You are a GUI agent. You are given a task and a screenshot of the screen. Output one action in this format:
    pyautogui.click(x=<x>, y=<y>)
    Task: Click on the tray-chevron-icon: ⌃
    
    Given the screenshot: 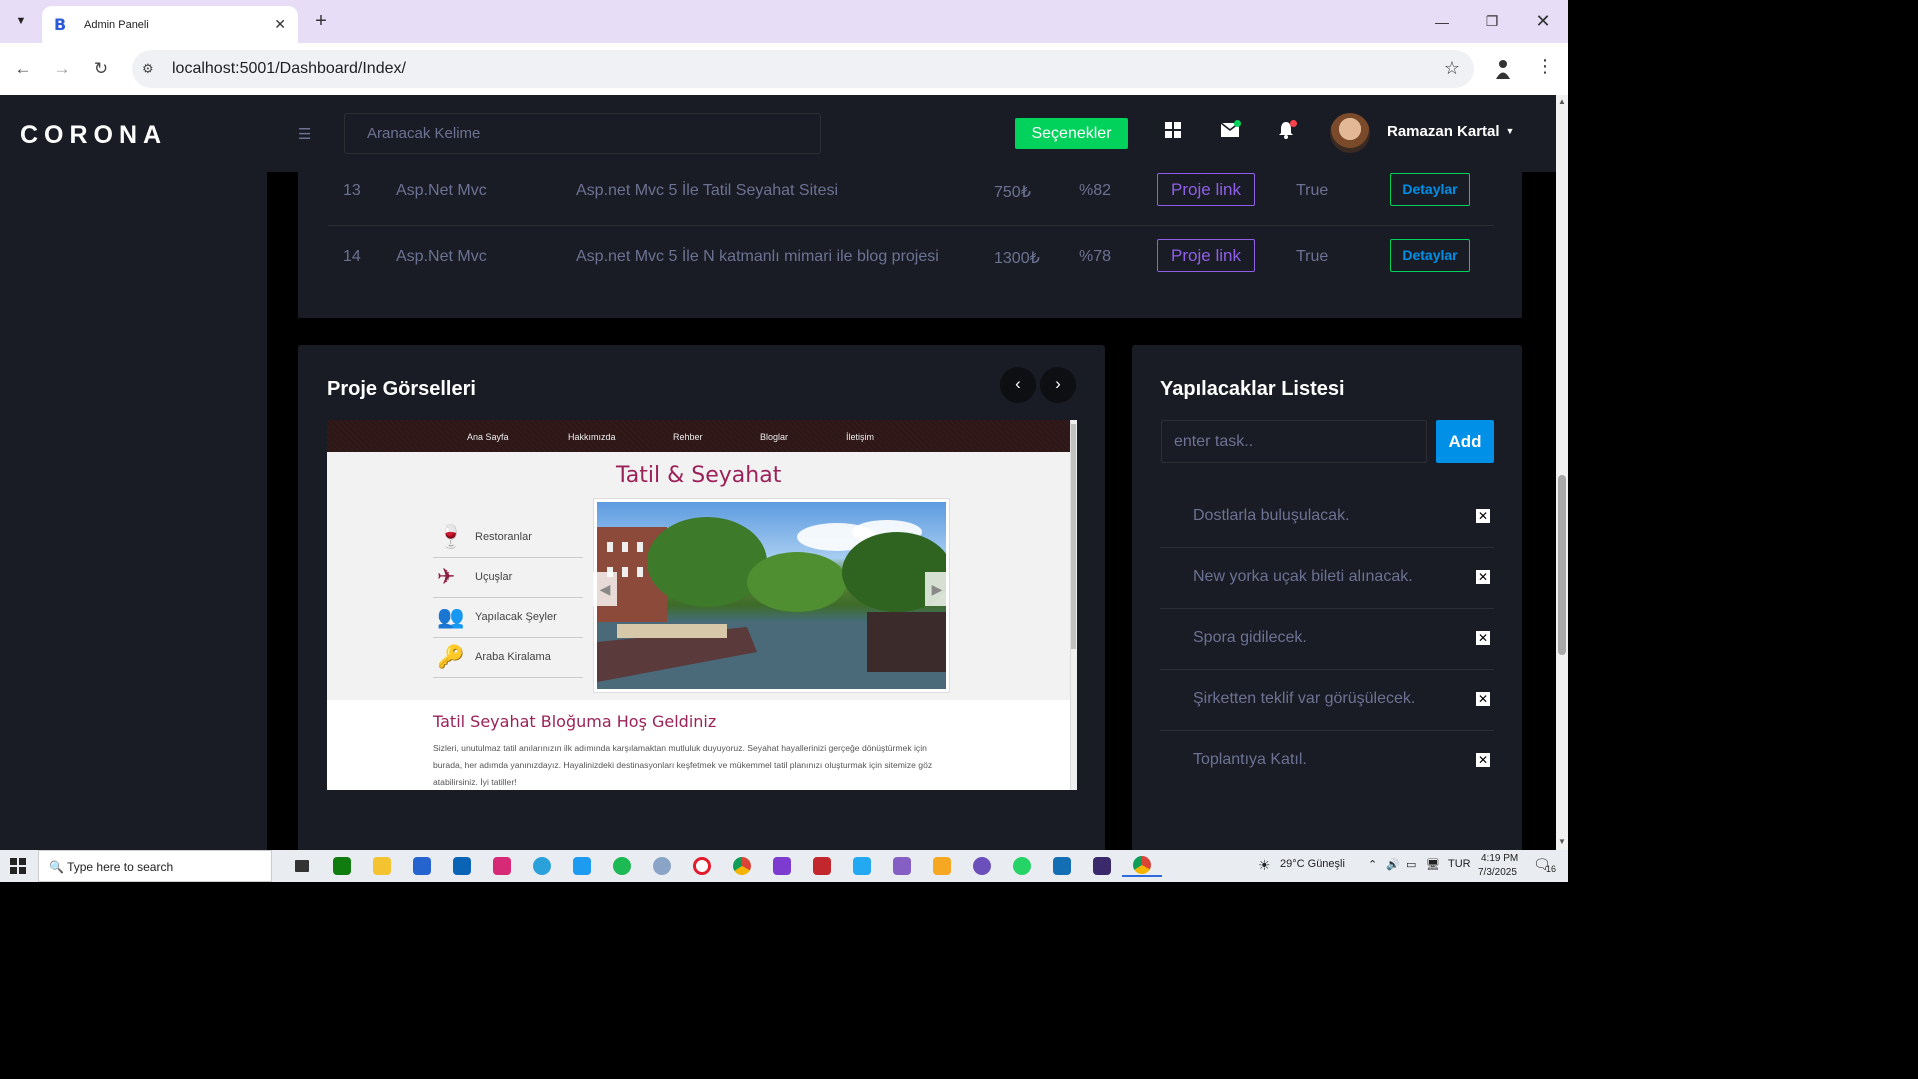 What is the action you would take?
    pyautogui.click(x=1372, y=864)
    